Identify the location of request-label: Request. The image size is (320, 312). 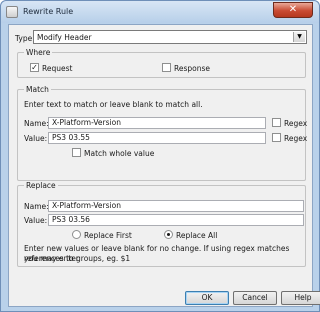
(57, 68).